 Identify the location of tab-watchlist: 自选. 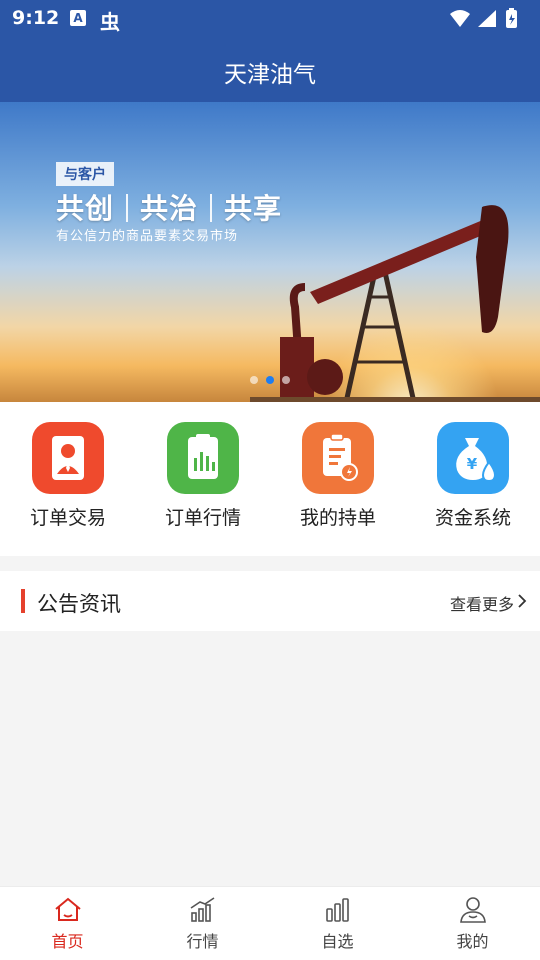
(337, 923).